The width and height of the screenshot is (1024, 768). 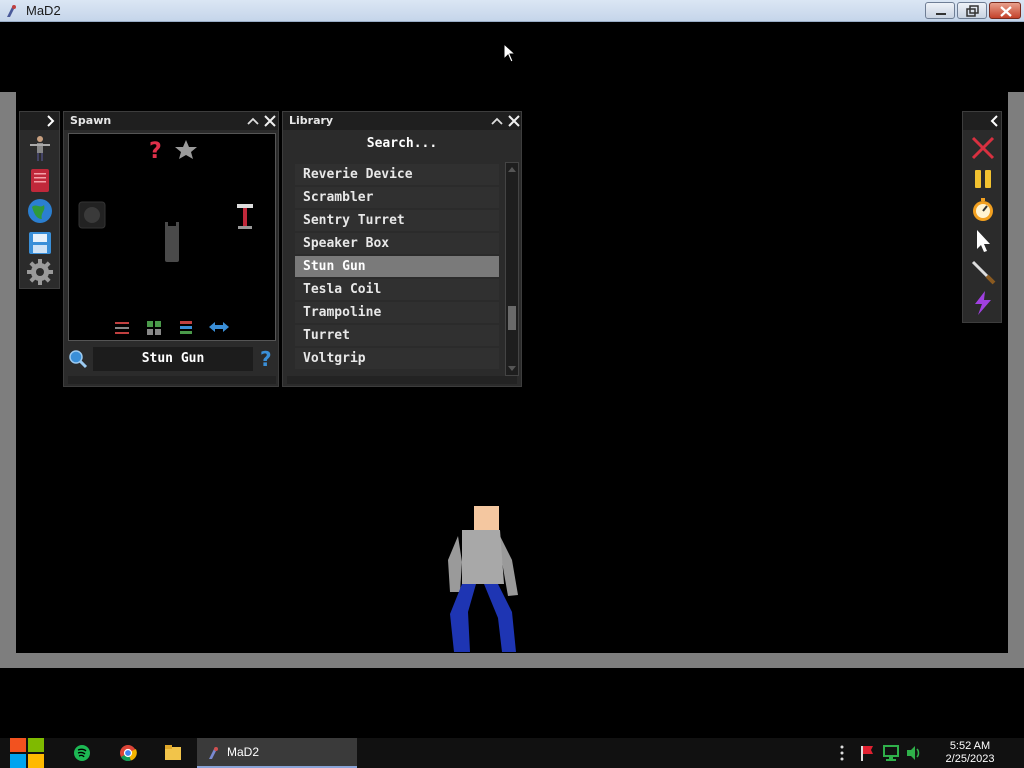 I want to click on gear-icon, so click(x=40, y=272).